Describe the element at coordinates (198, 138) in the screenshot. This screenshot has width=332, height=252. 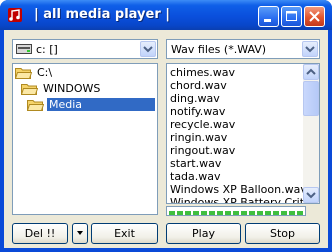
I see `file-item: ringin.wav` at that location.